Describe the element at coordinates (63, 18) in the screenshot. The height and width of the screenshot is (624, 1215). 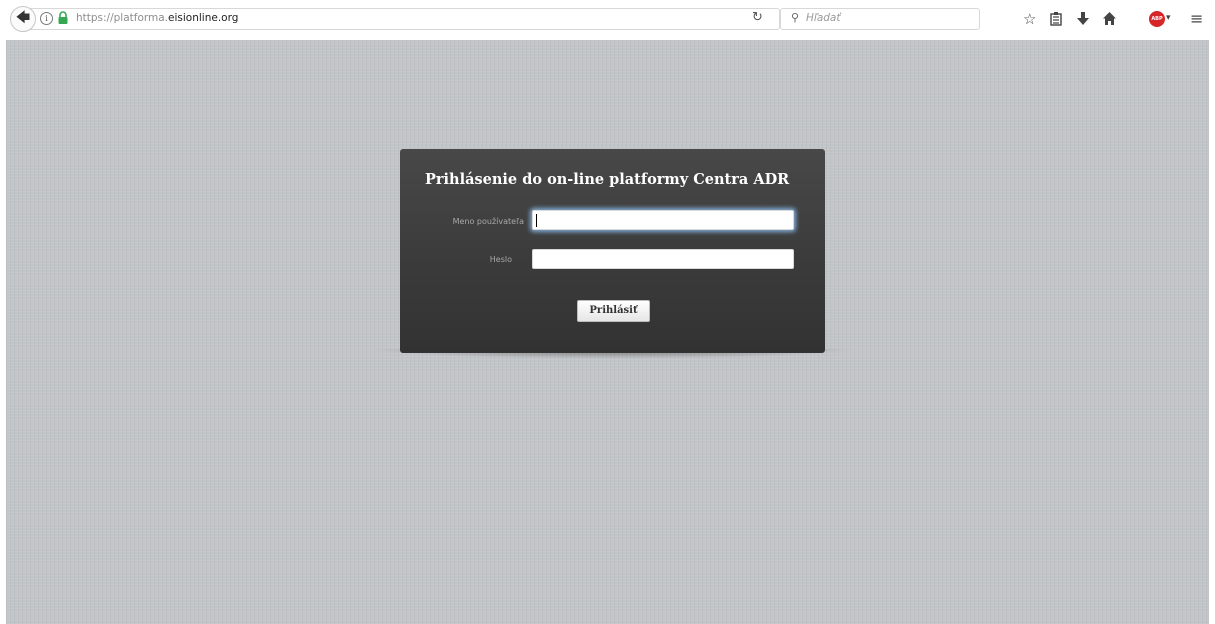
I see `lock-icon` at that location.